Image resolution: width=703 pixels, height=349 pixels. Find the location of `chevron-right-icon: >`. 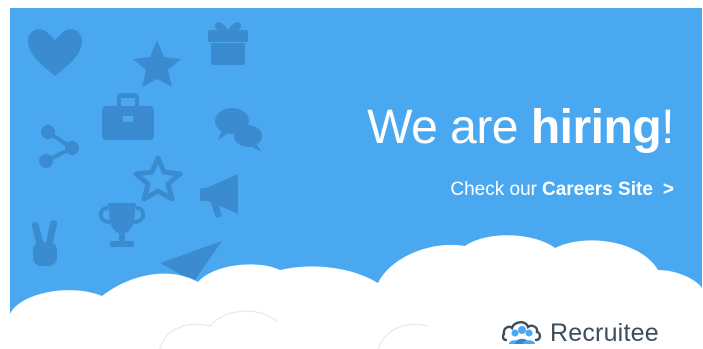

chevron-right-icon: > is located at coordinates (668, 189).